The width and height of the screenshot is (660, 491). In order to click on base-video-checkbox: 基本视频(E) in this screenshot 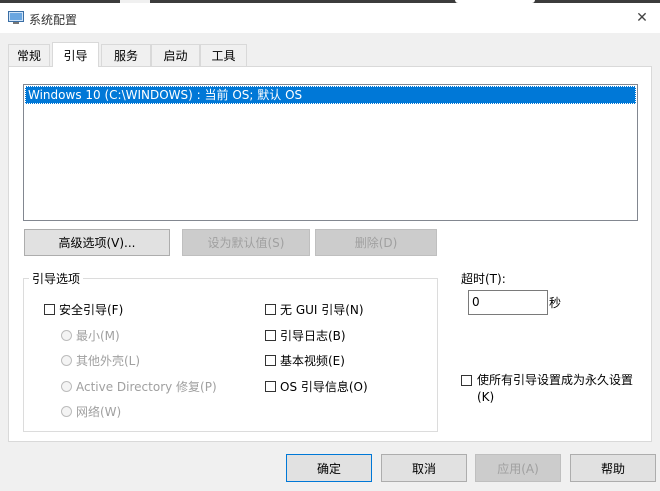, I will do `click(305, 360)`.